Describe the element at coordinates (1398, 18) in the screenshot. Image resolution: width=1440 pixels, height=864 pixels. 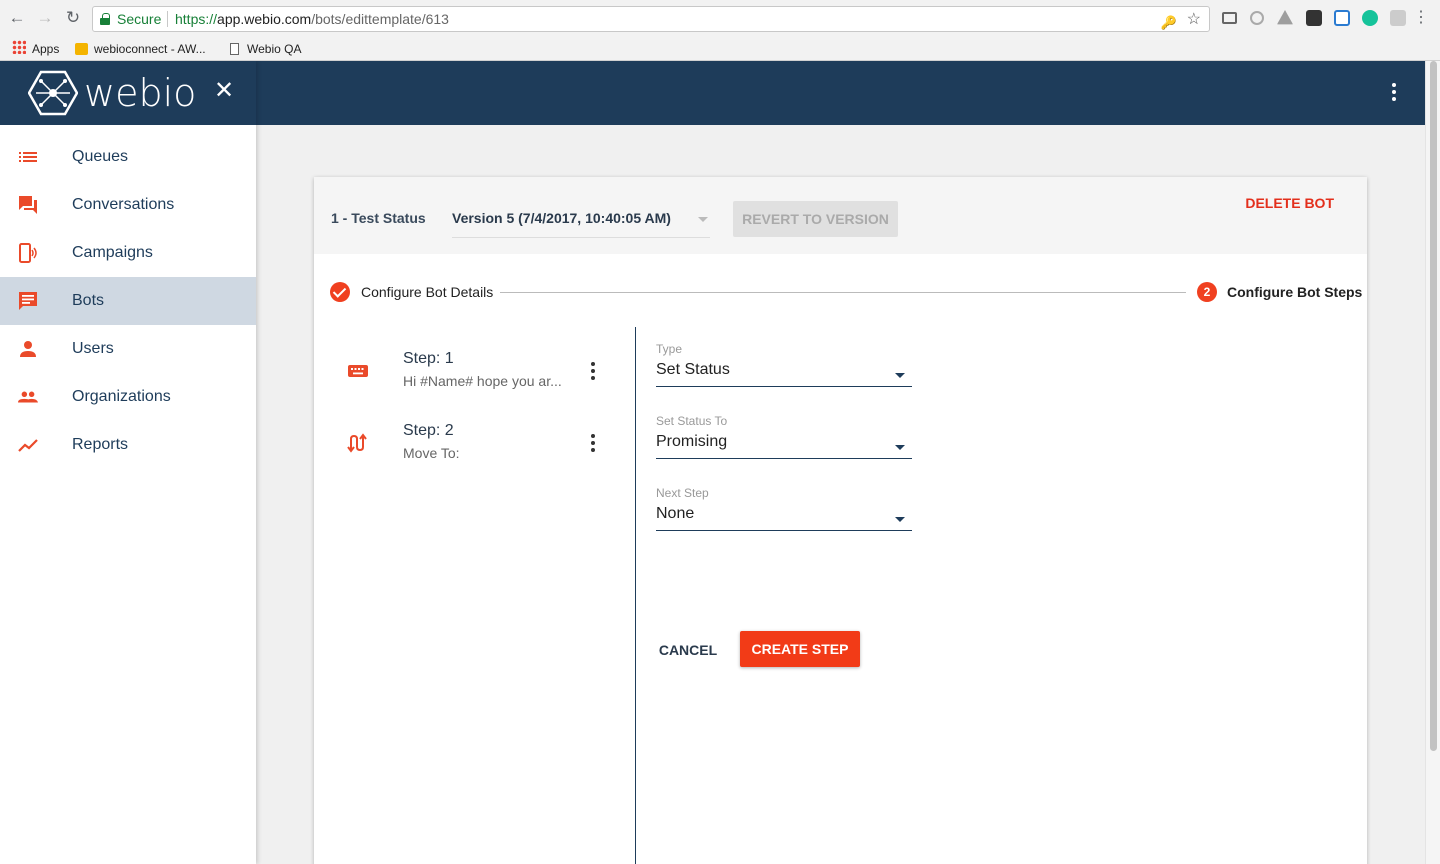
I see `extension-g-icon` at that location.